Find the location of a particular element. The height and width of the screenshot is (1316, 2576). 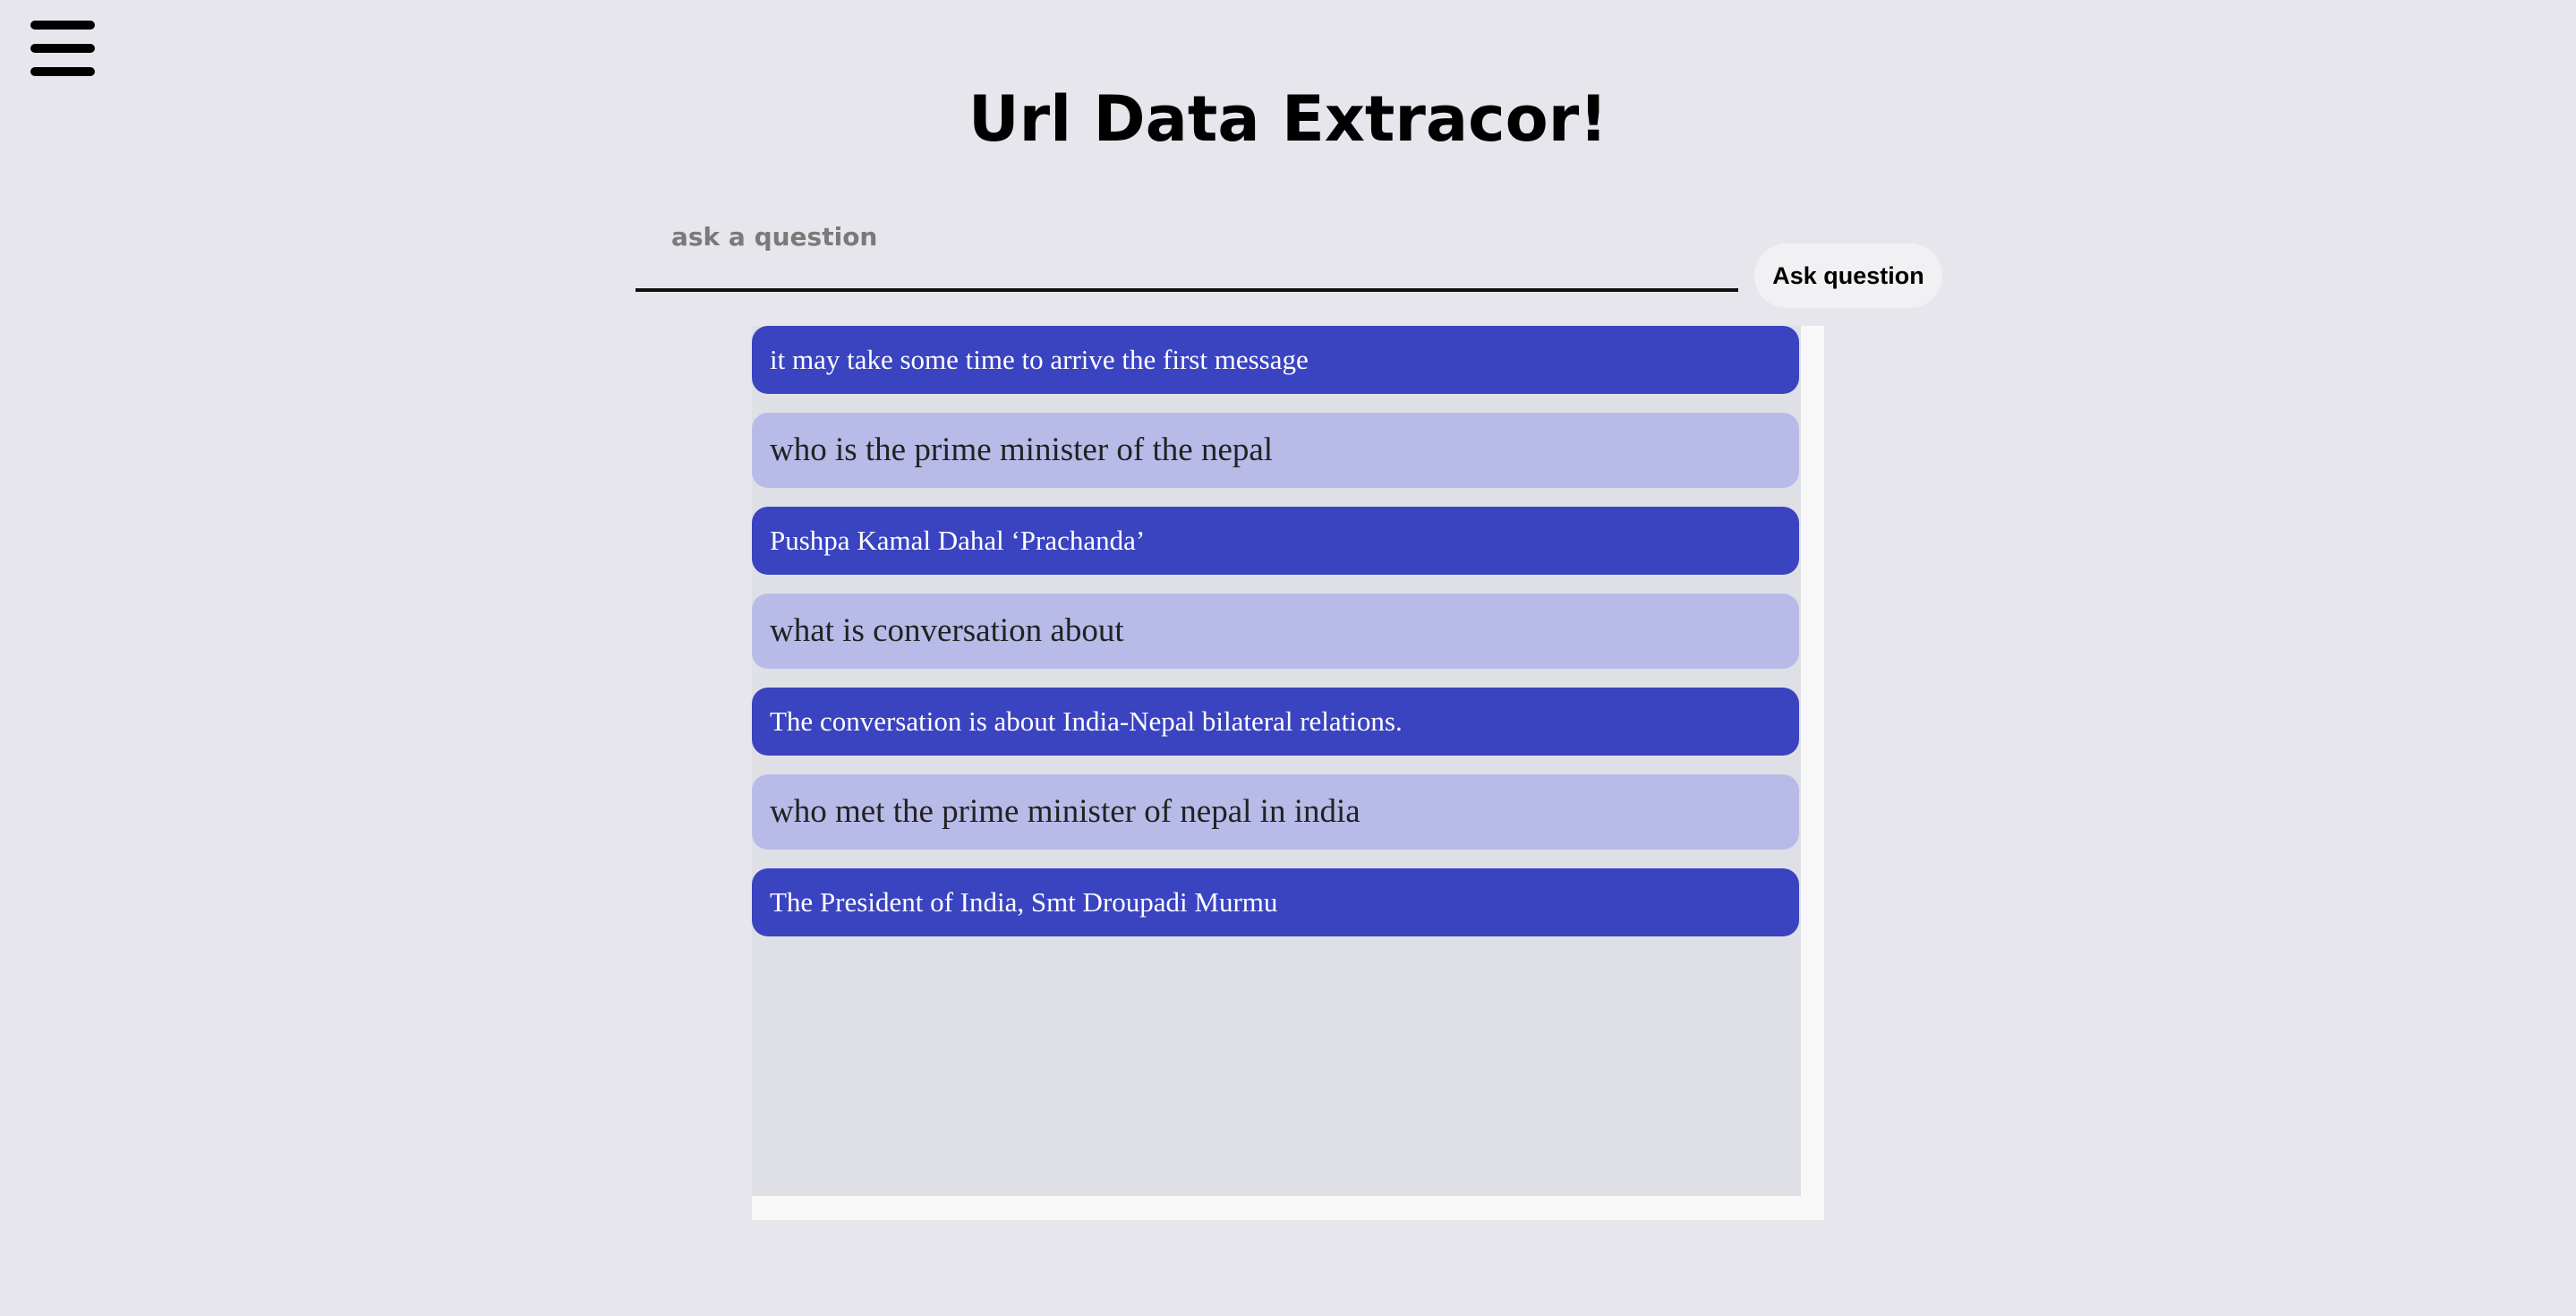

user-message: what is conversation about is located at coordinates (1275, 631).